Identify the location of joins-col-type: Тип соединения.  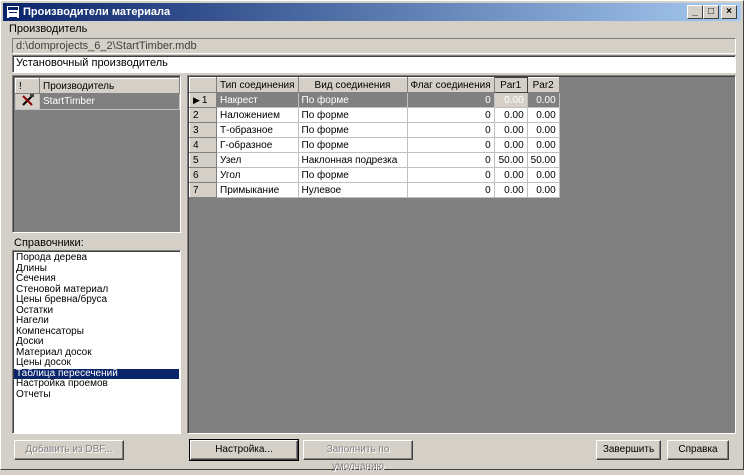
(257, 85).